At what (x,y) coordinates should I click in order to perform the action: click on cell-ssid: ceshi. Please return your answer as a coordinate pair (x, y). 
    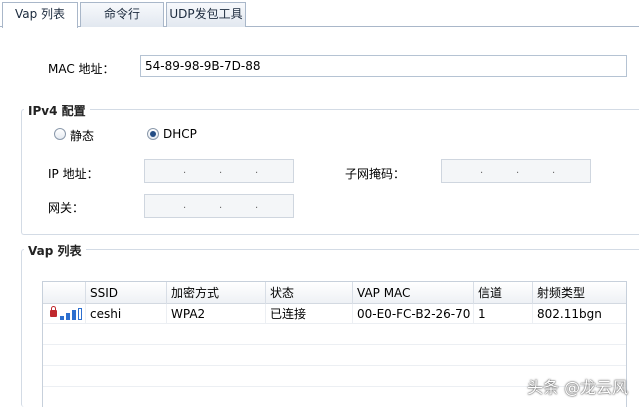
    Looking at the image, I should click on (125, 314).